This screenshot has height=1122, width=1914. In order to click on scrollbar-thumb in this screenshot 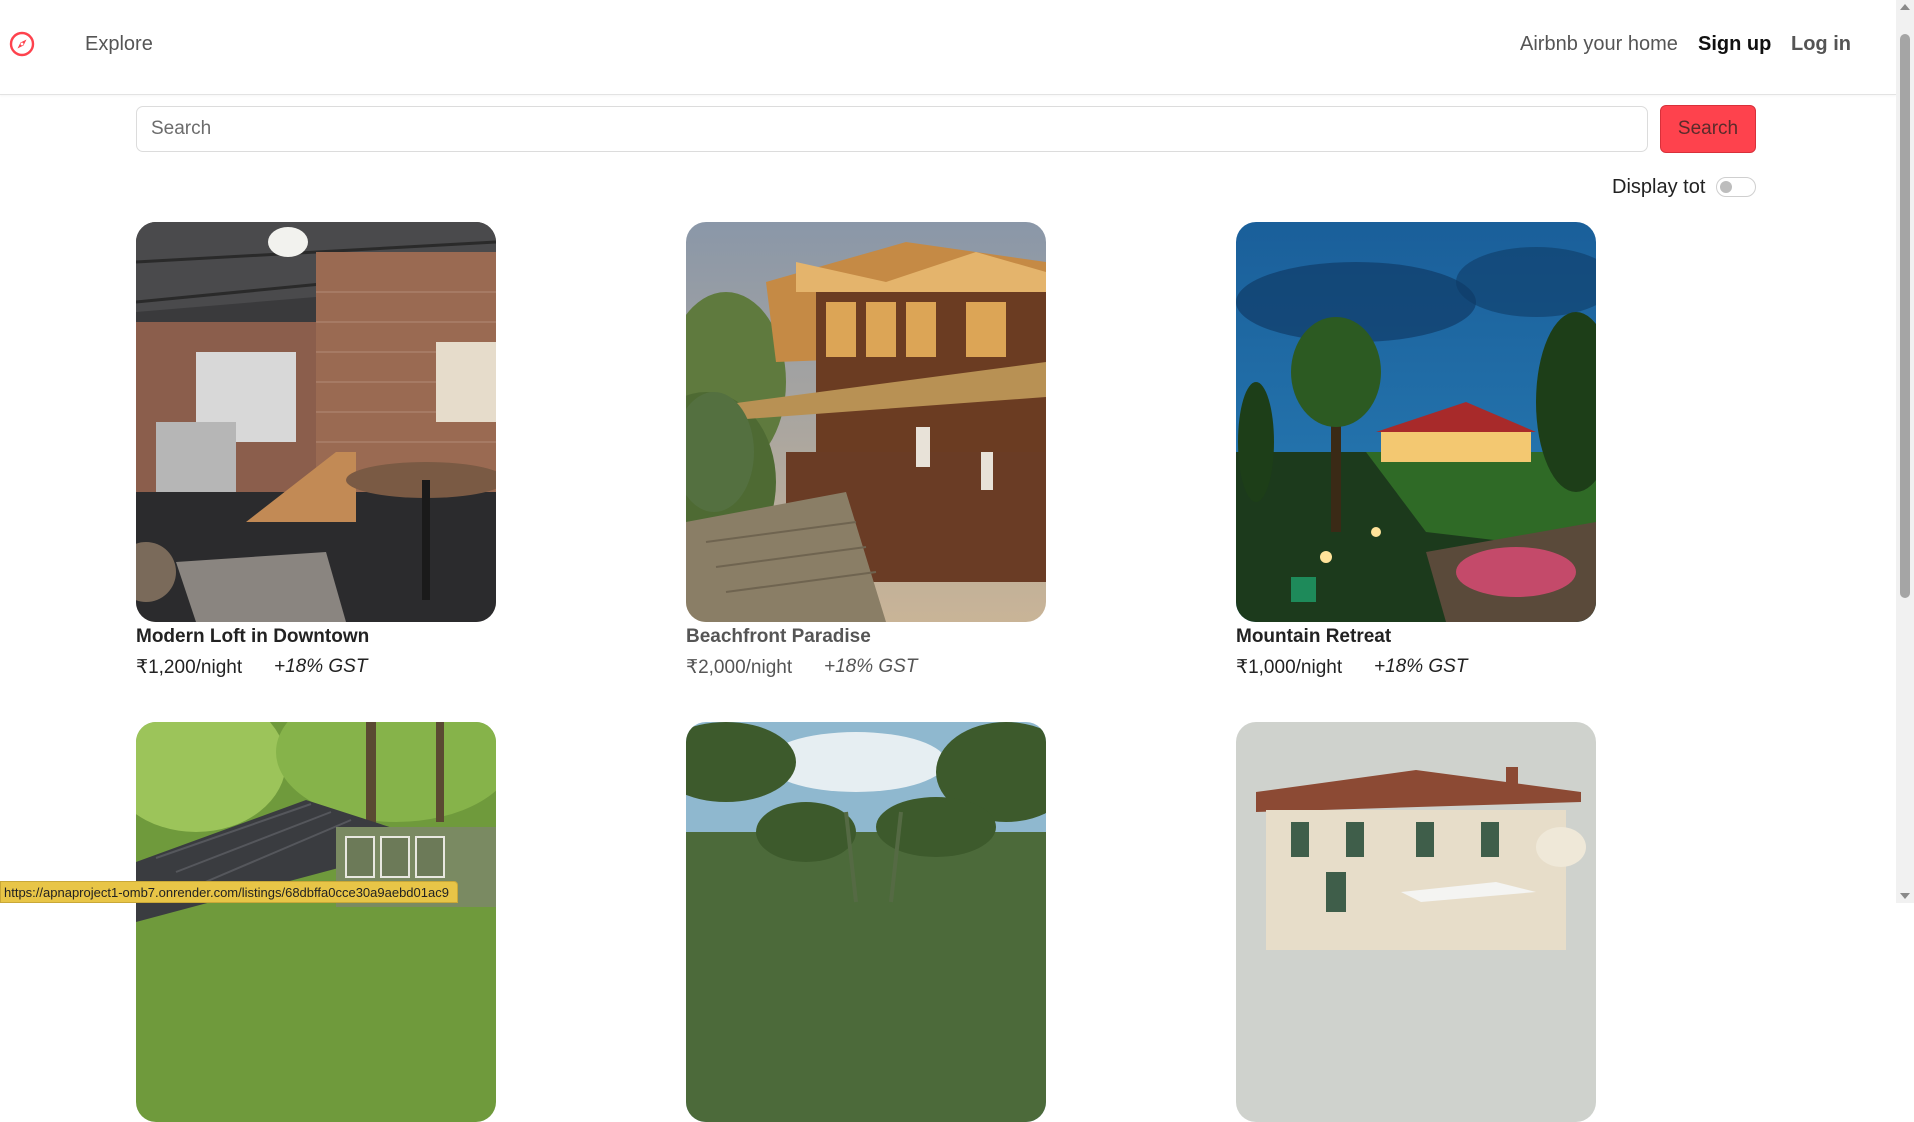, I will do `click(1905, 316)`.